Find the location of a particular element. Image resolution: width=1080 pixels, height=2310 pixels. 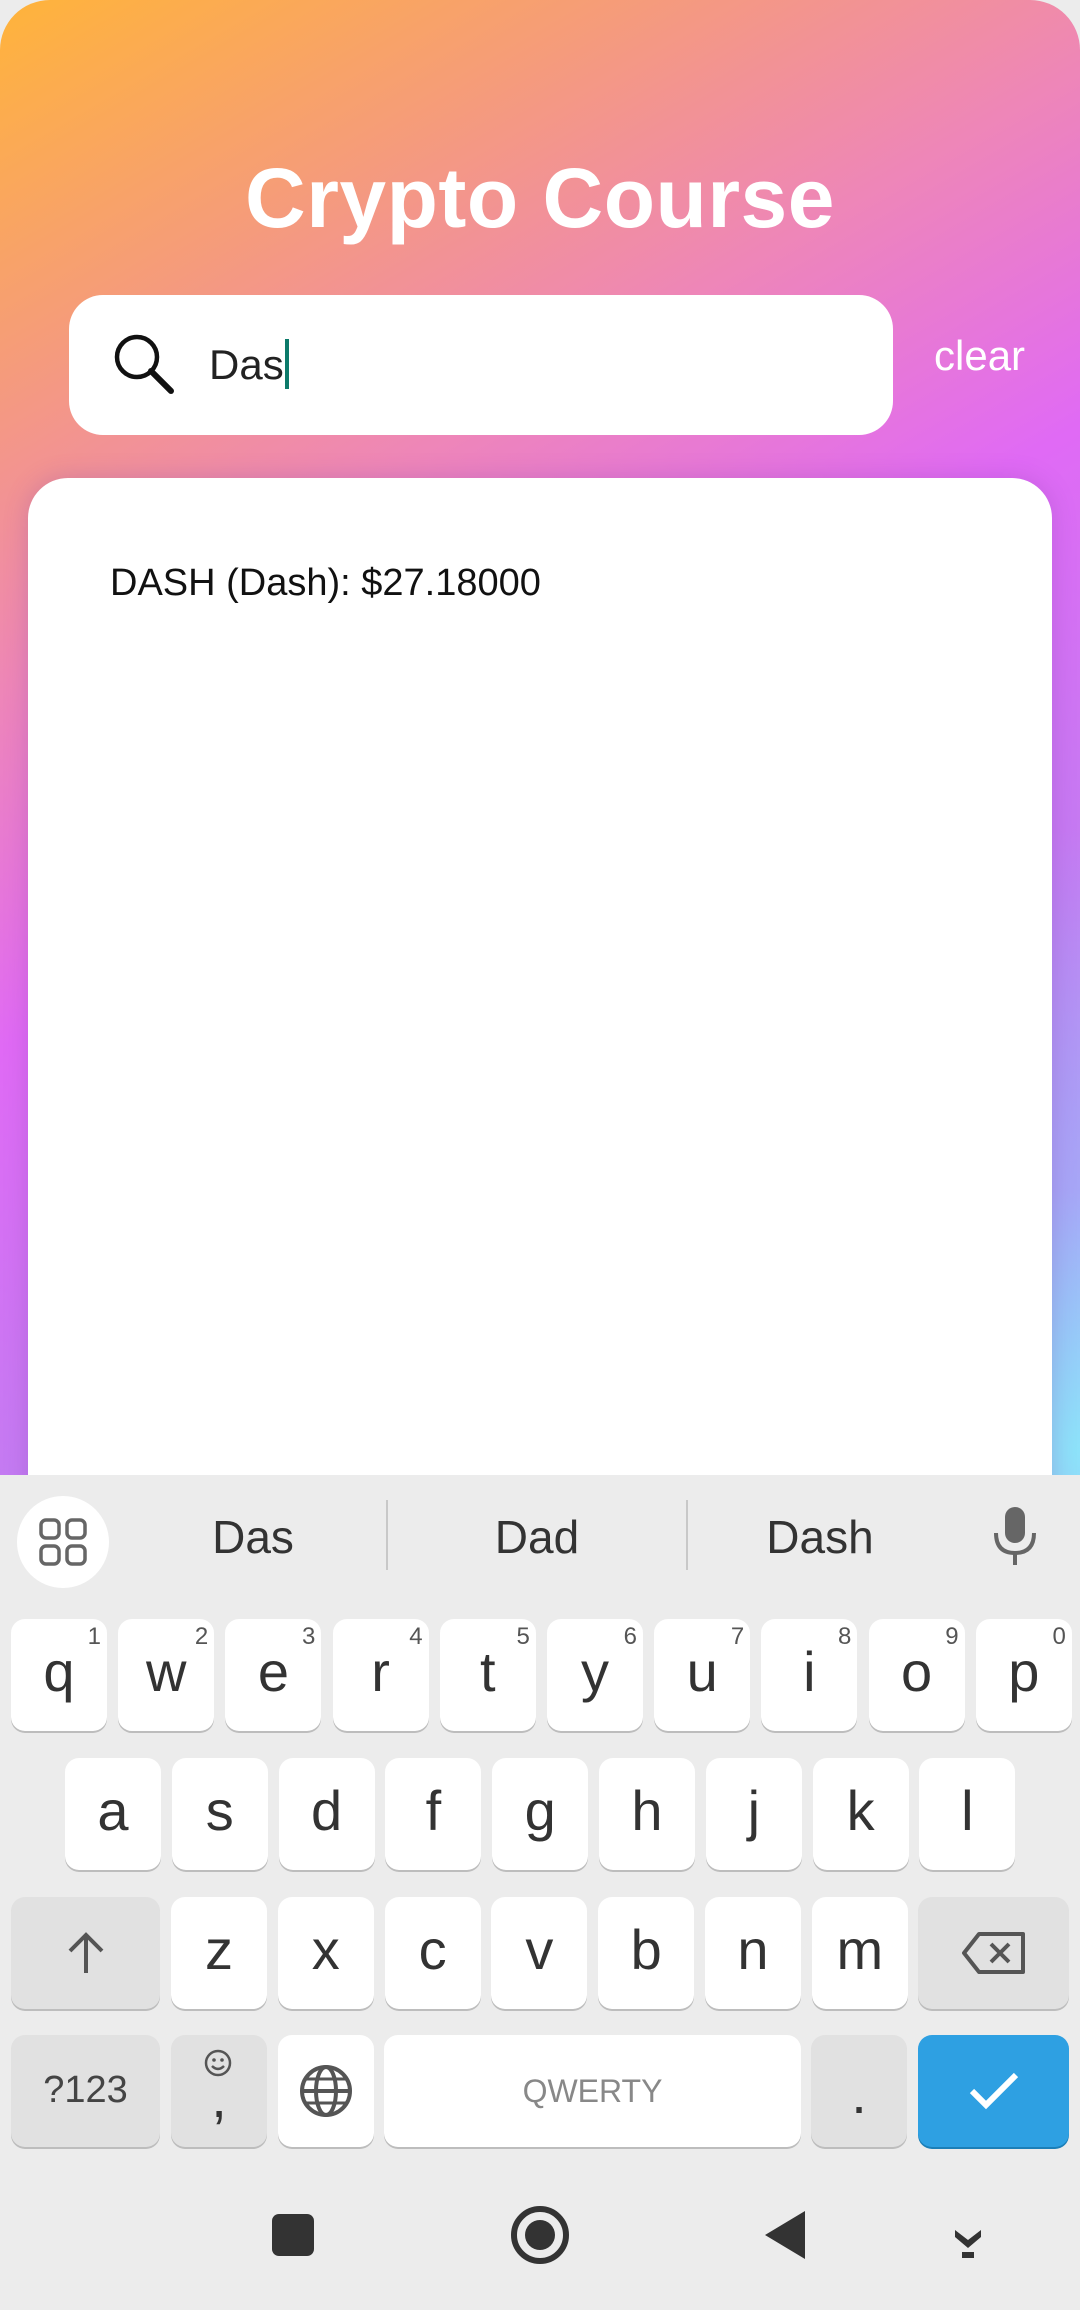

space-key: QWERTY is located at coordinates (592, 2091).